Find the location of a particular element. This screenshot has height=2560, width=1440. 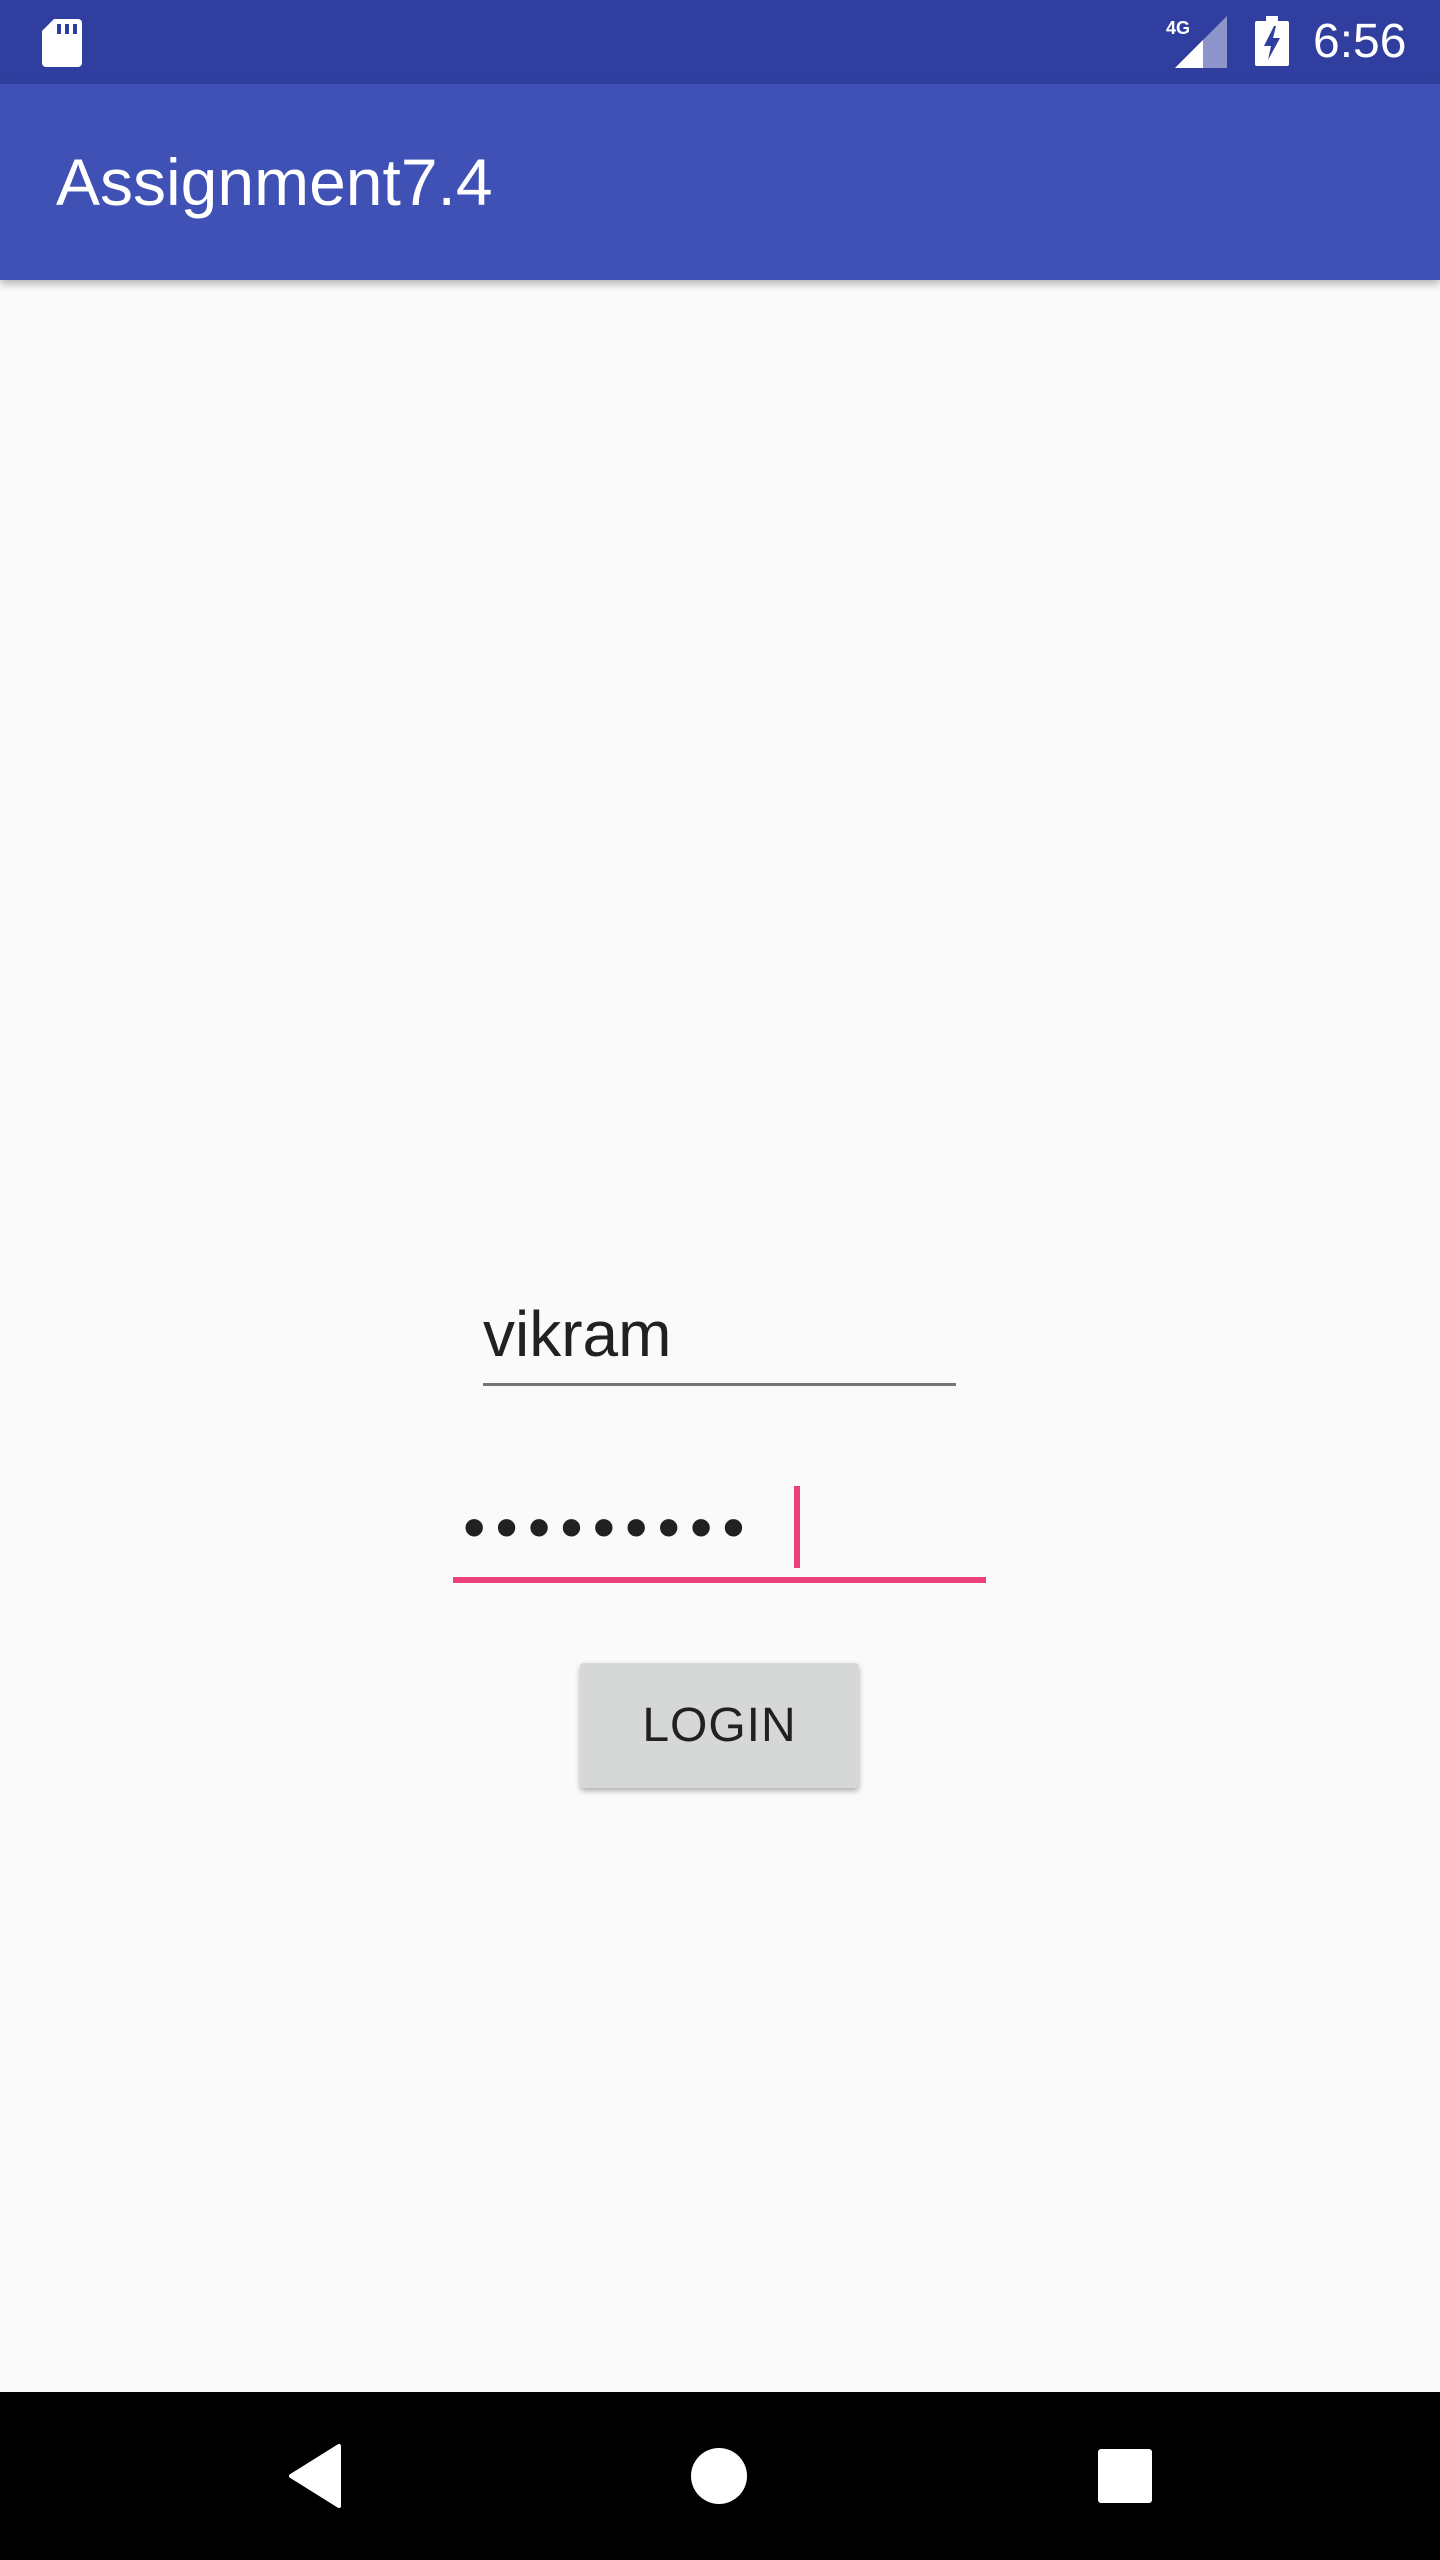

home-icon is located at coordinates (719, 2476).